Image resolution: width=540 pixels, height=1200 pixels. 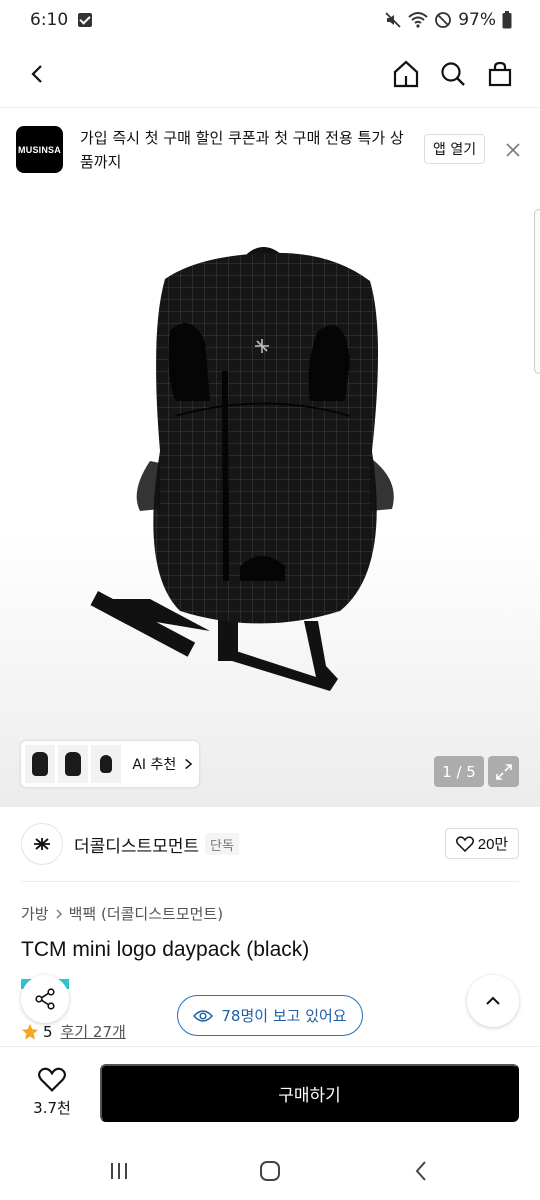 I want to click on battery-percent: 97%, so click(x=477, y=20).